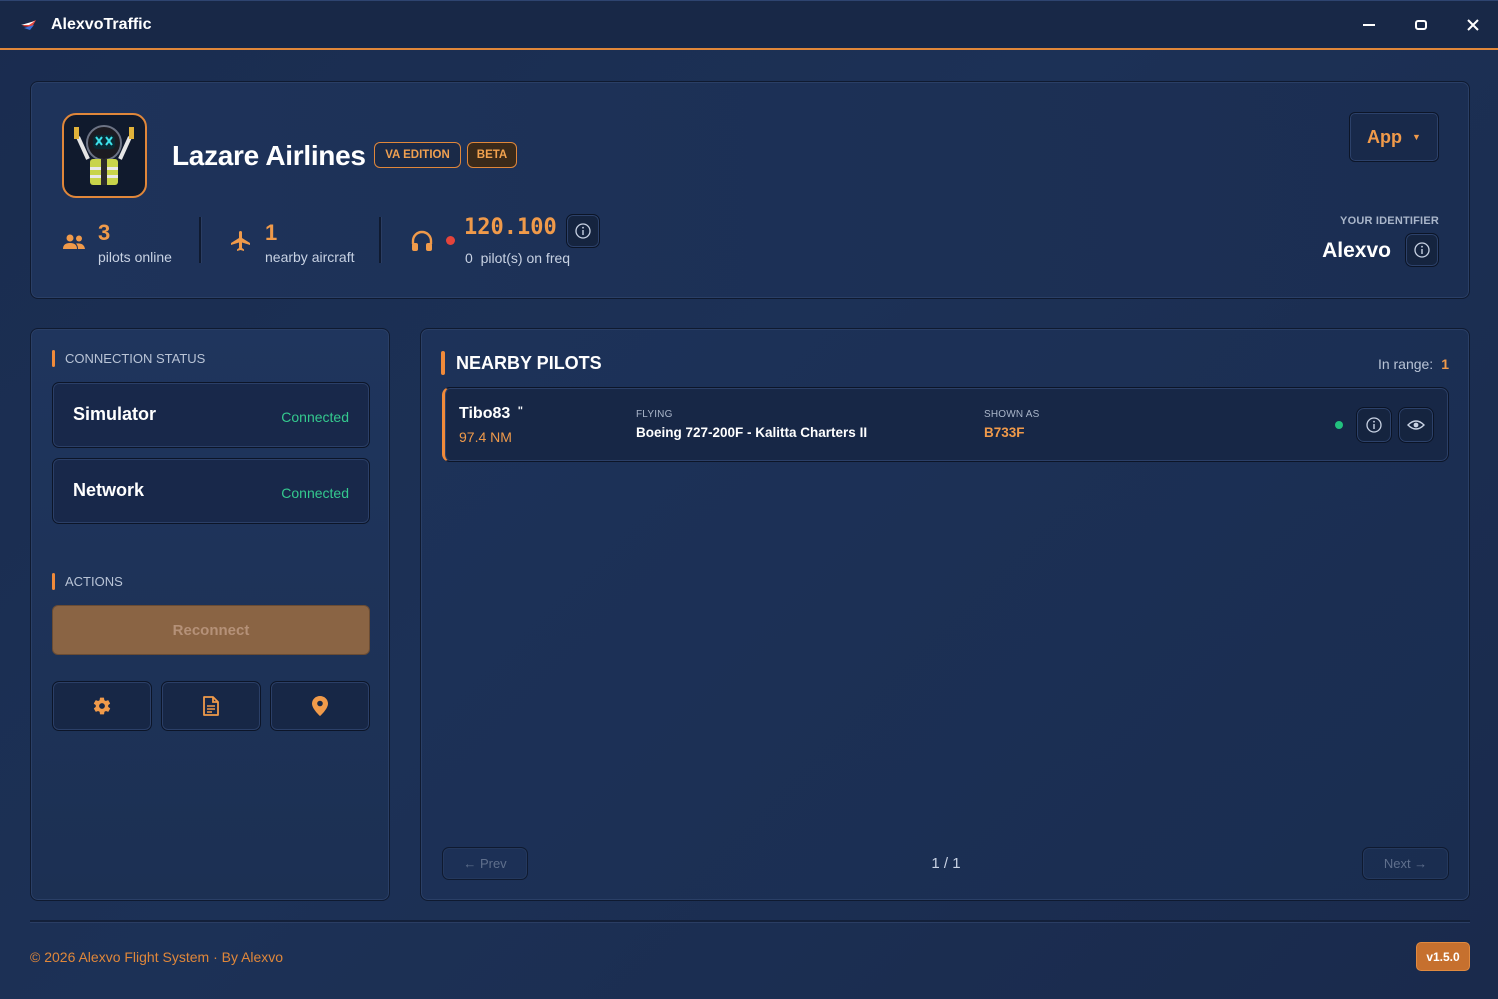  Describe the element at coordinates (749, 25) in the screenshot. I see `title-bar: AlexvoTraffic` at that location.